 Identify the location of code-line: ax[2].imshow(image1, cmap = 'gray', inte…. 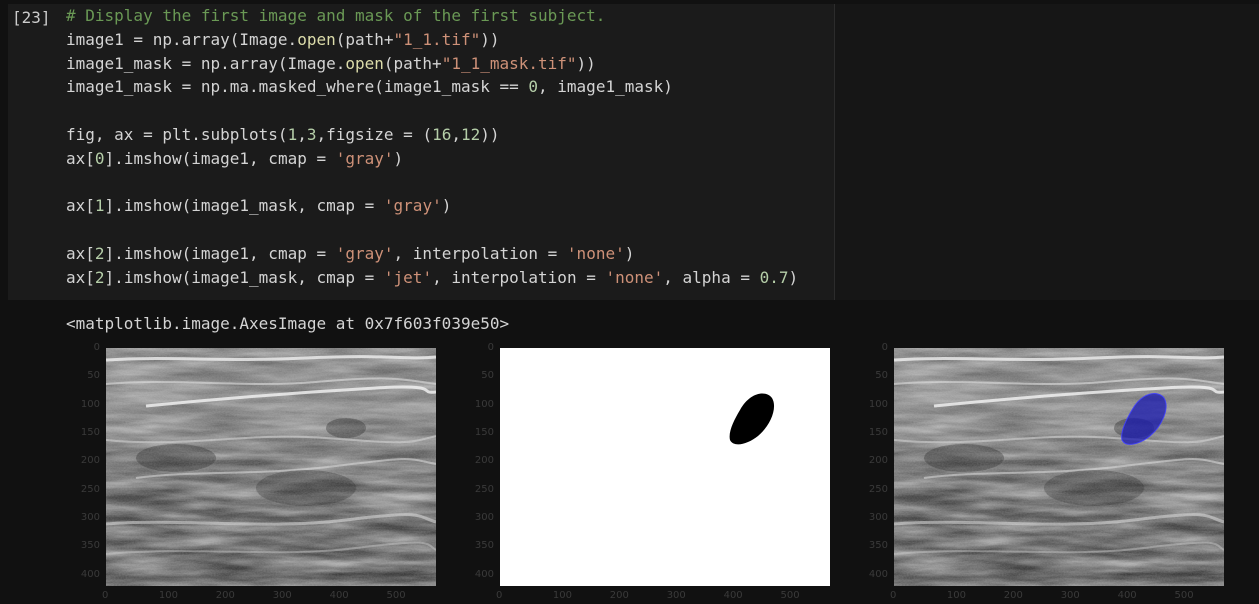
(432, 254).